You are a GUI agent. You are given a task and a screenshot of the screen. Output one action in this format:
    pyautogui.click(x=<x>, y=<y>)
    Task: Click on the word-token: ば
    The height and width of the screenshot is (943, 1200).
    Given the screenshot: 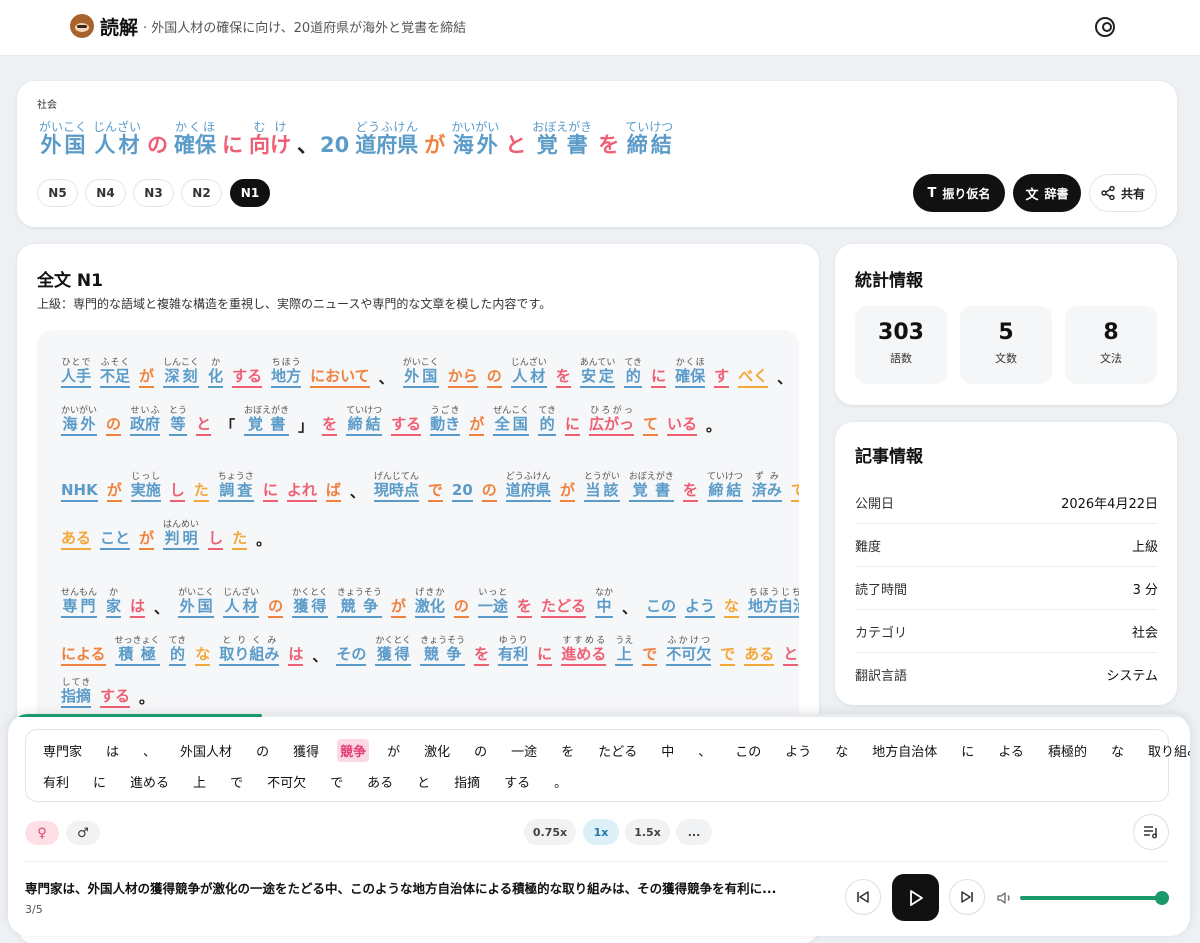 What is the action you would take?
    pyautogui.click(x=333, y=491)
    